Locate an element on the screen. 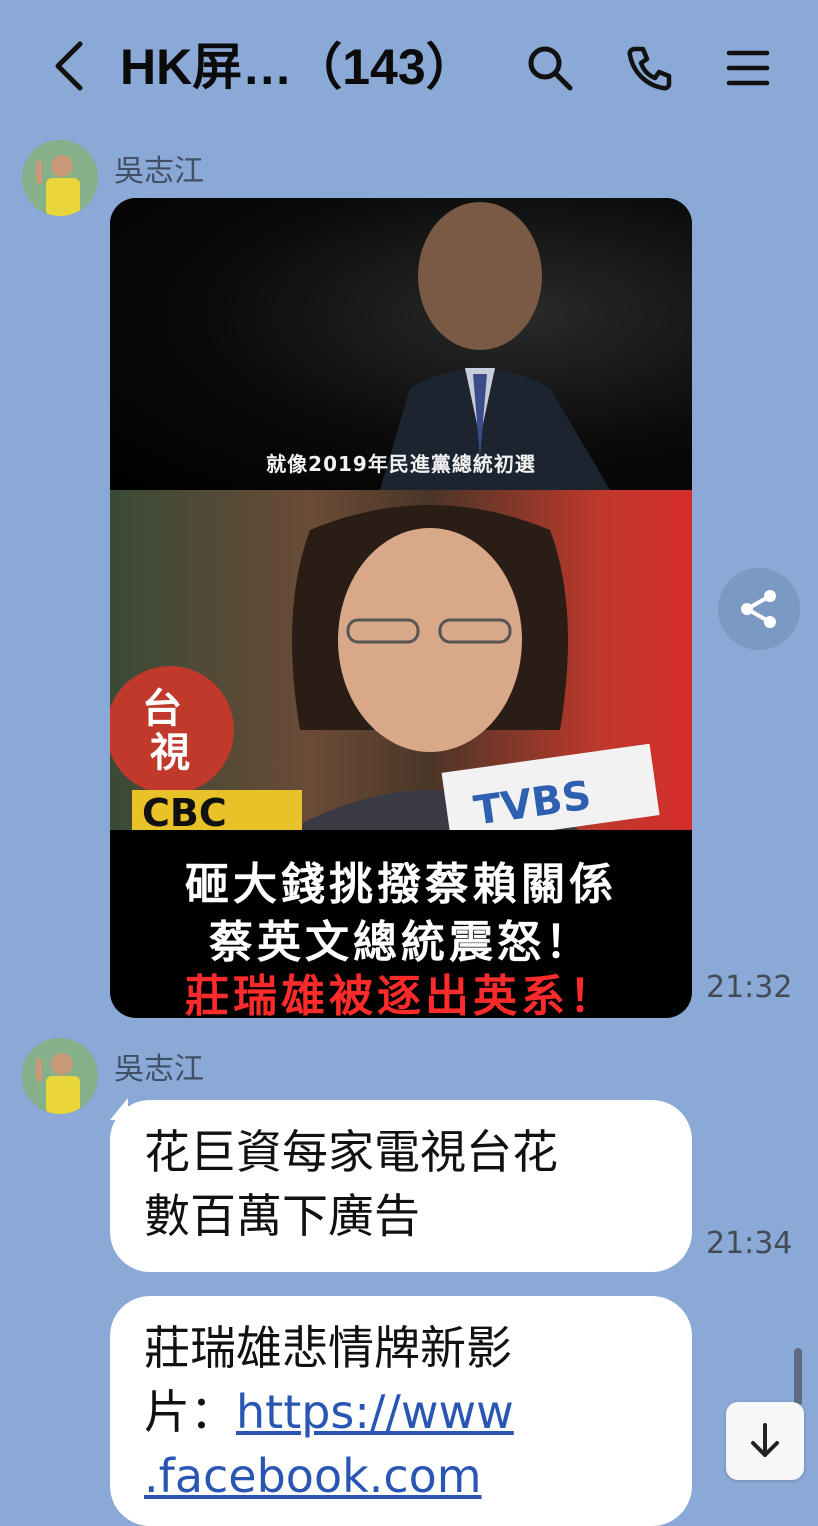  back-button is located at coordinates (69, 66).